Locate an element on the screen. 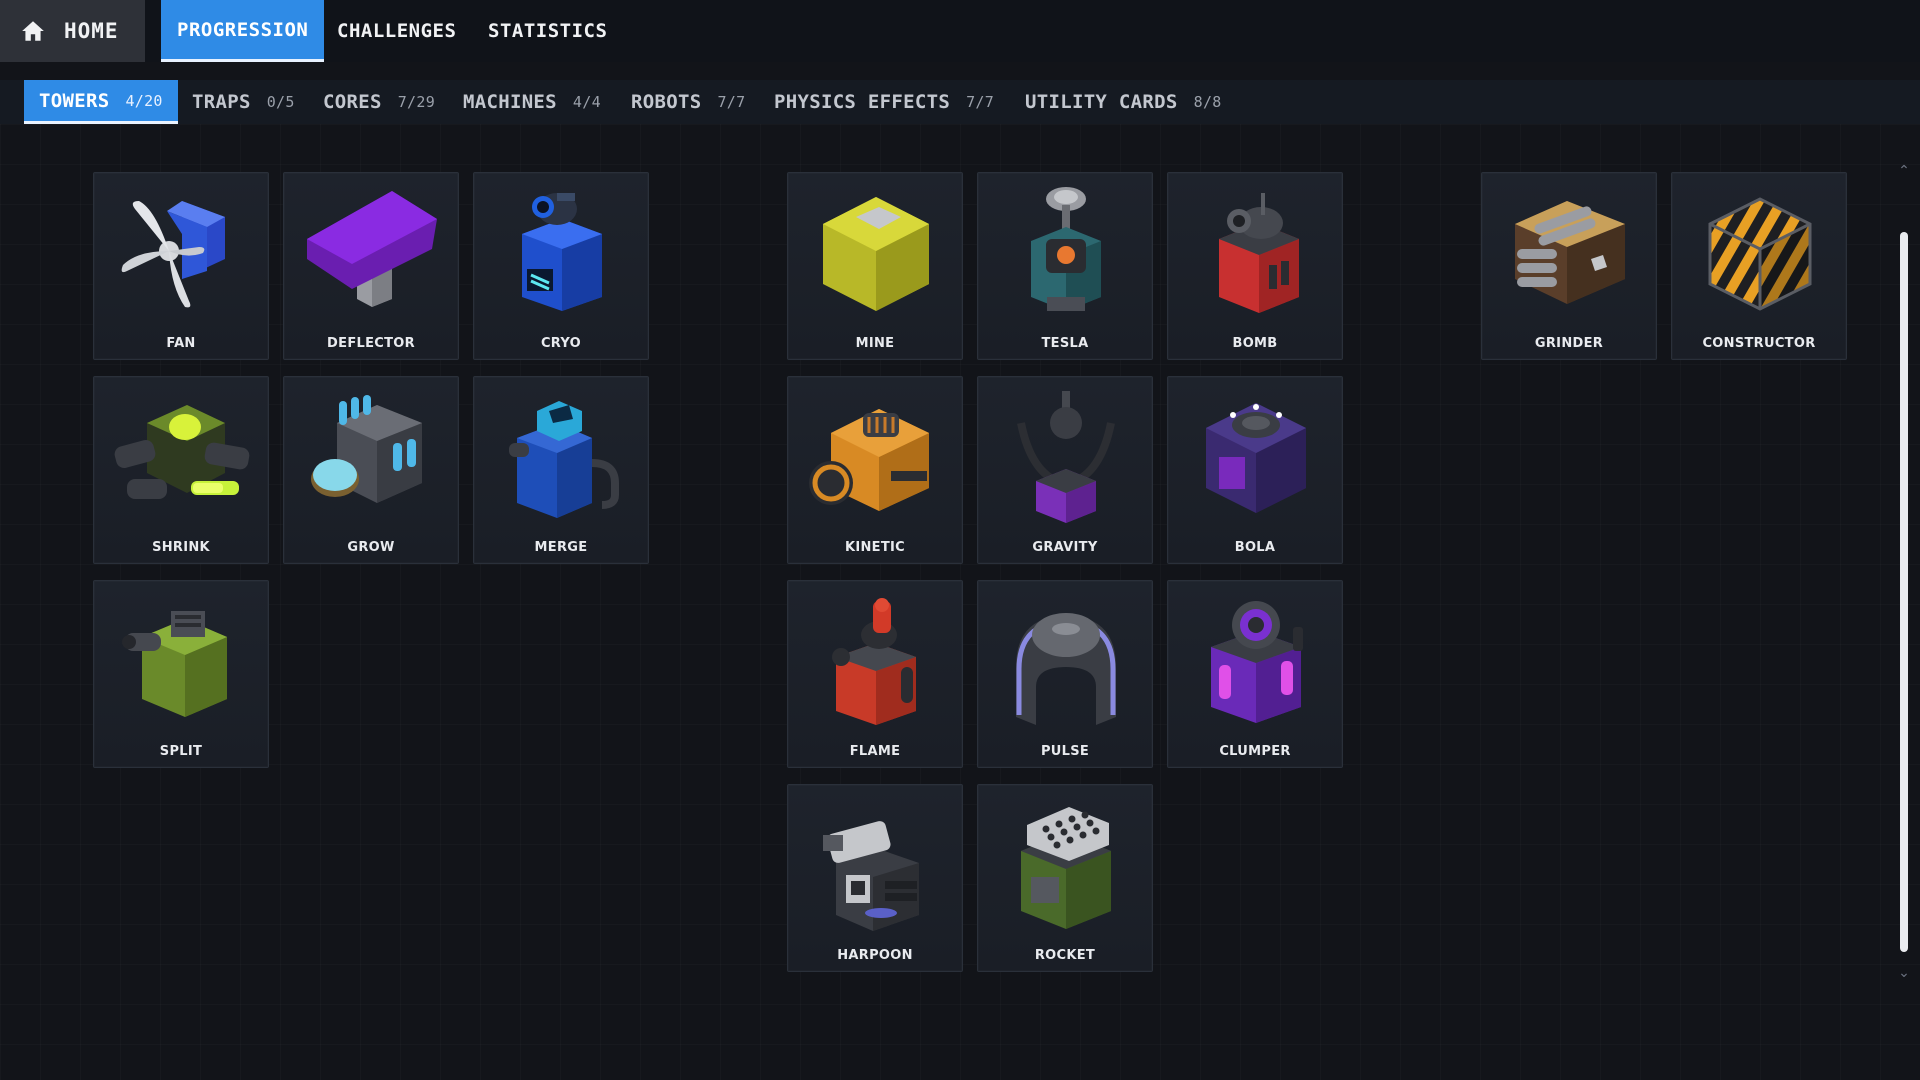 The width and height of the screenshot is (1920, 1080). tab-progression-label: PROGRESSION is located at coordinates (243, 29).